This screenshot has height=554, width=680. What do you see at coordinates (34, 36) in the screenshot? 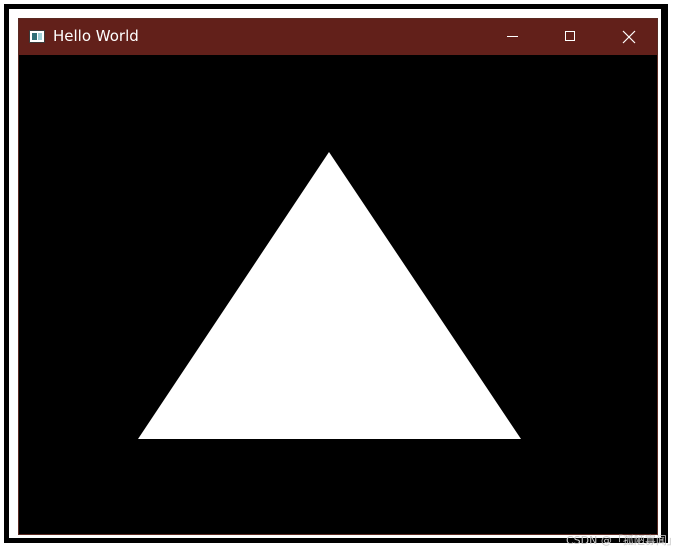
I see `app-icon-pane-left` at bounding box center [34, 36].